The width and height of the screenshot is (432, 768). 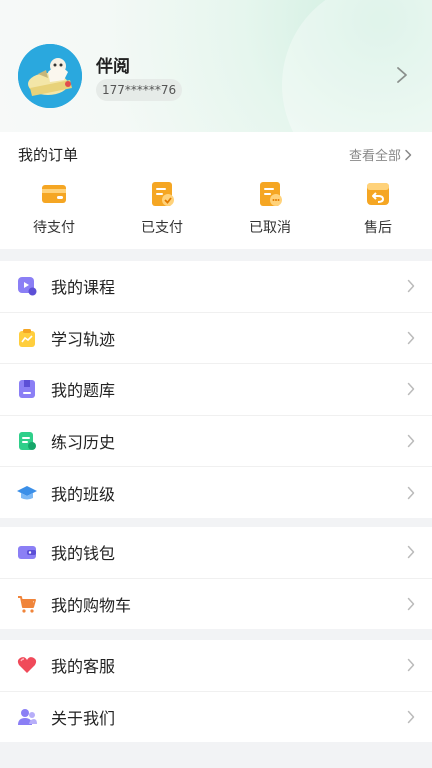 What do you see at coordinates (83, 667) in the screenshot?
I see `menu-item-label: 我的客服` at bounding box center [83, 667].